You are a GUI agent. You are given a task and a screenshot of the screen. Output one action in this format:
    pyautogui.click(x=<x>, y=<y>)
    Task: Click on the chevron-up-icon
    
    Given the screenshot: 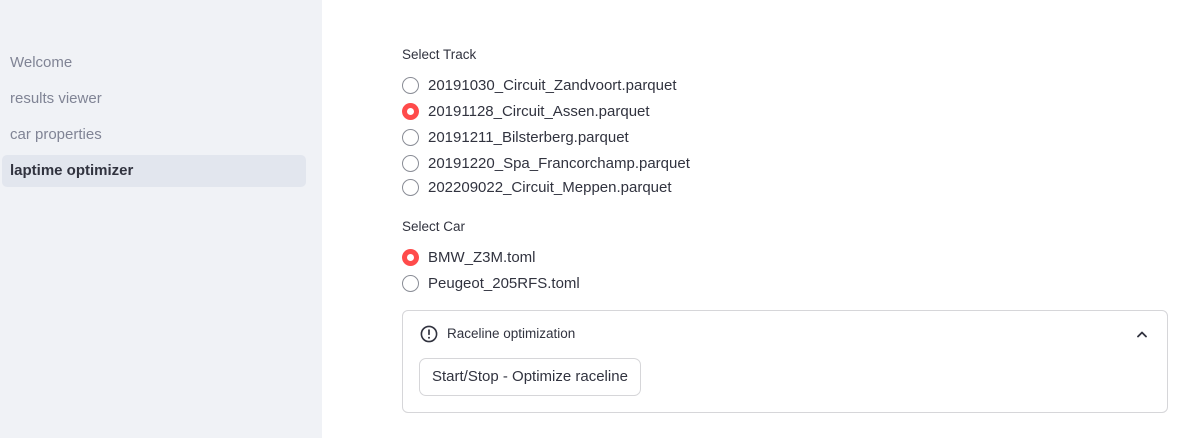 What is the action you would take?
    pyautogui.click(x=1142, y=334)
    